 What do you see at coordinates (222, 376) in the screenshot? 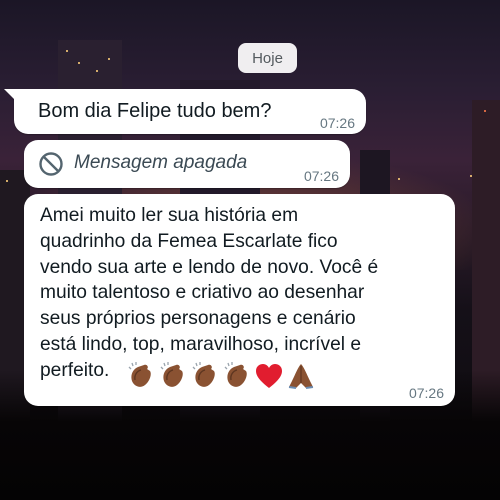
I see `emoji-row` at bounding box center [222, 376].